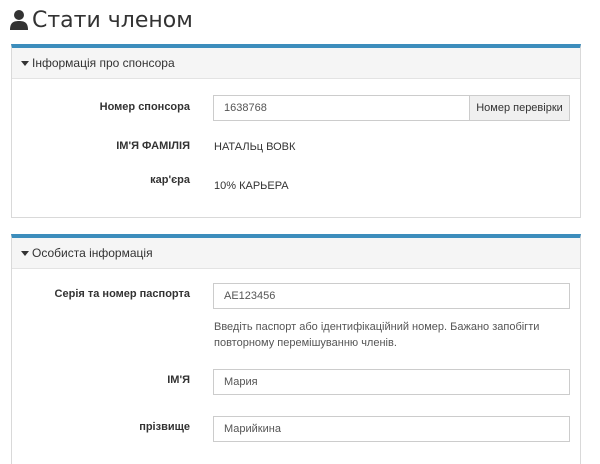 This screenshot has width=600, height=464. What do you see at coordinates (296, 63) in the screenshot?
I see `sponsor-info-panel-header: Інформація про спонсора` at bounding box center [296, 63].